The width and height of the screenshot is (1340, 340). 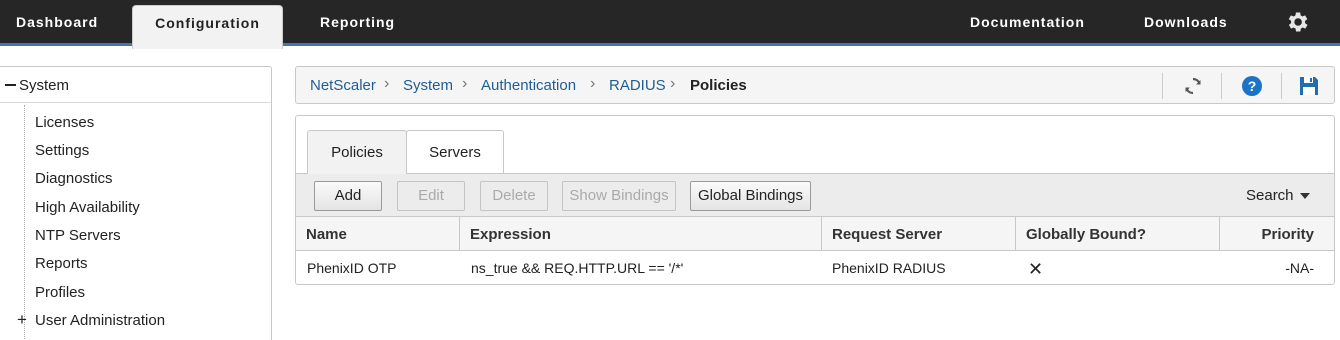 What do you see at coordinates (57, 23) in the screenshot?
I see `nav-tab-dashboard: Dashboard` at bounding box center [57, 23].